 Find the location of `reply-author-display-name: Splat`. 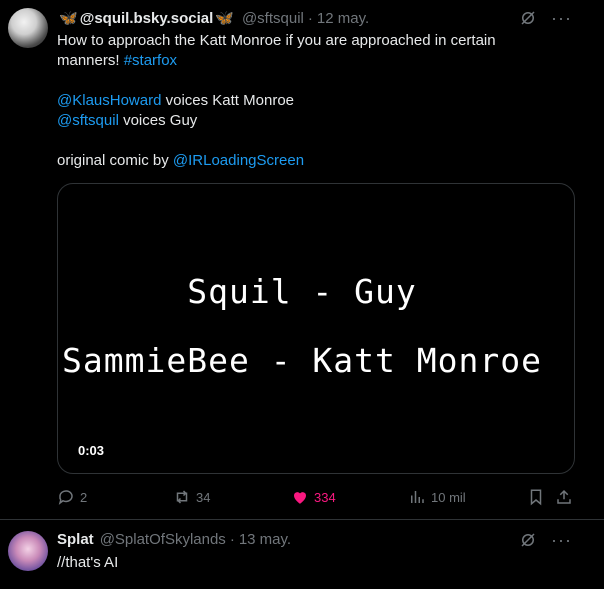

reply-author-display-name: Splat is located at coordinates (75, 539).